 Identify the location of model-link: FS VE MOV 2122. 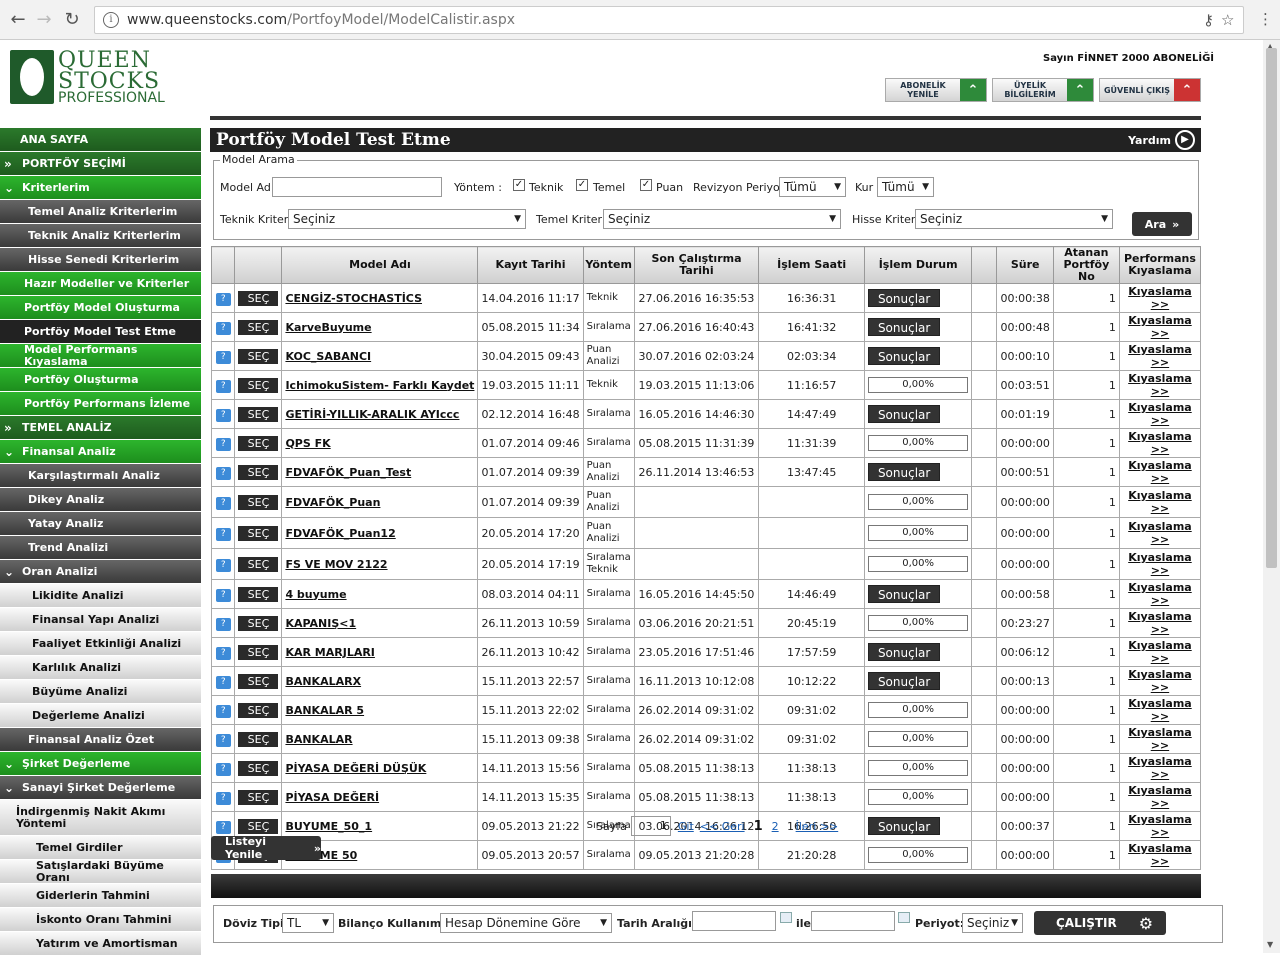
(336, 564).